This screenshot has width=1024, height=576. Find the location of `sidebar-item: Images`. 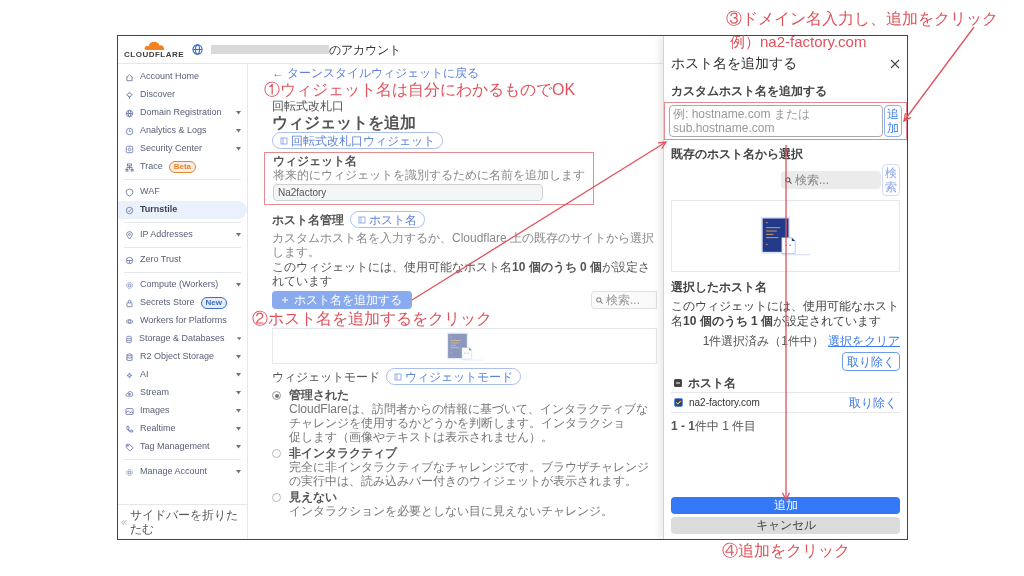

sidebar-item: Images is located at coordinates (182, 411).